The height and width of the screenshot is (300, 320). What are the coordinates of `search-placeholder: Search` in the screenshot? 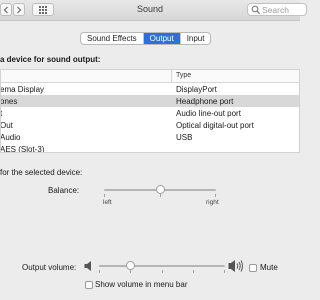 It's located at (275, 10).